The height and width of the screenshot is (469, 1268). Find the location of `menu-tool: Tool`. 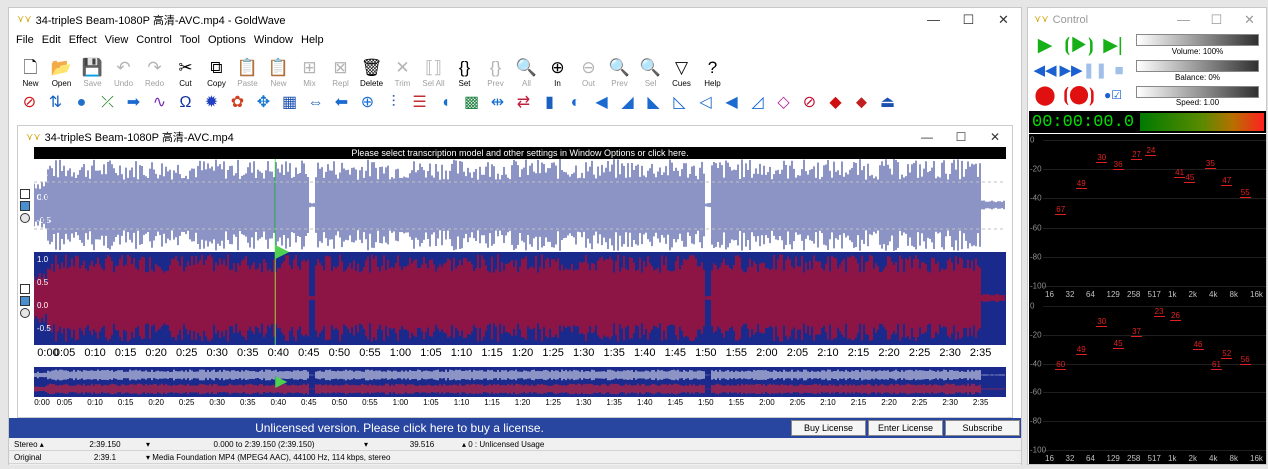

menu-tool: Tool is located at coordinates (190, 40).